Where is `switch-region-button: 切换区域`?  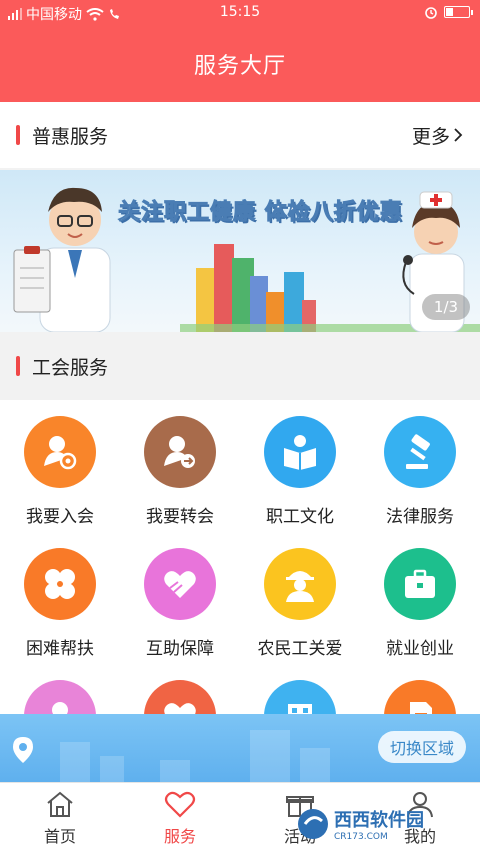 switch-region-button: 切换区域 is located at coordinates (421, 747).